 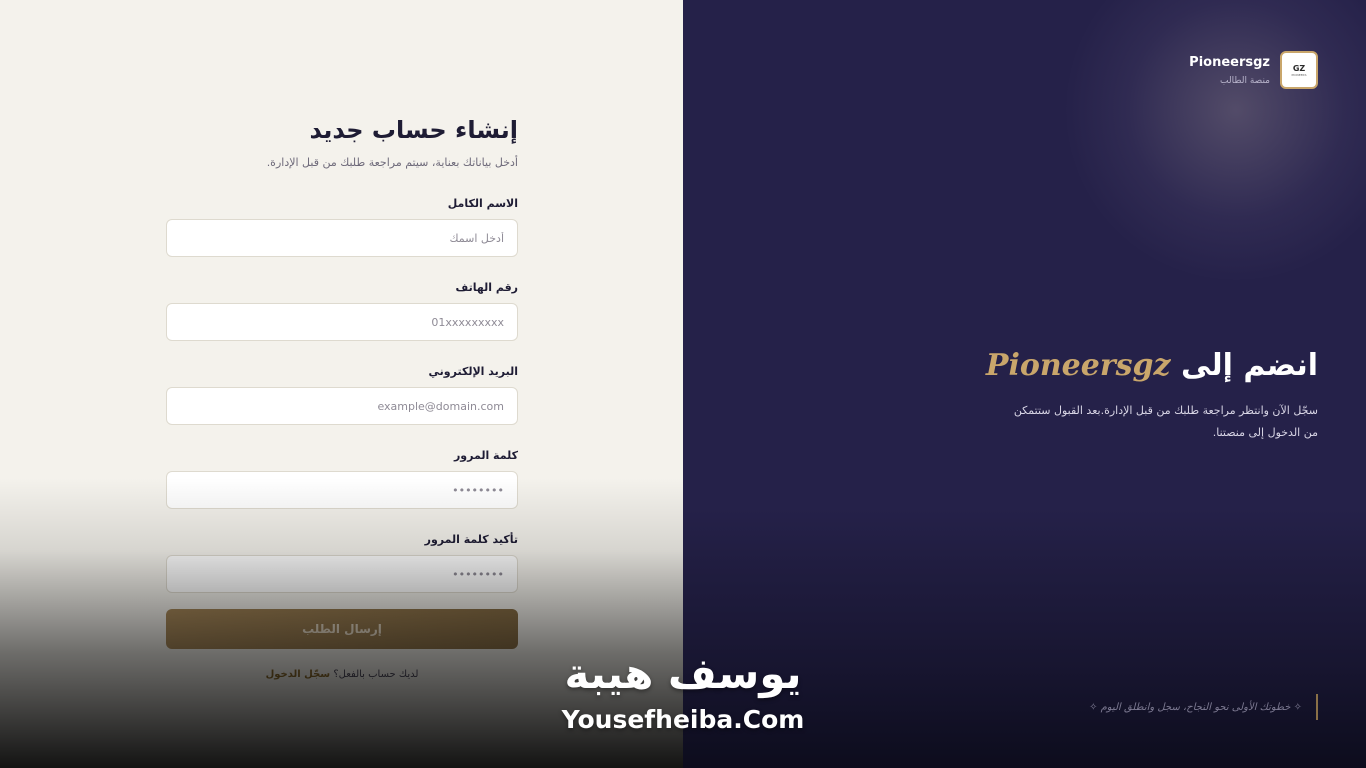 I want to click on full-name-field-group: الاسم الكامل, so click(x=342, y=227).